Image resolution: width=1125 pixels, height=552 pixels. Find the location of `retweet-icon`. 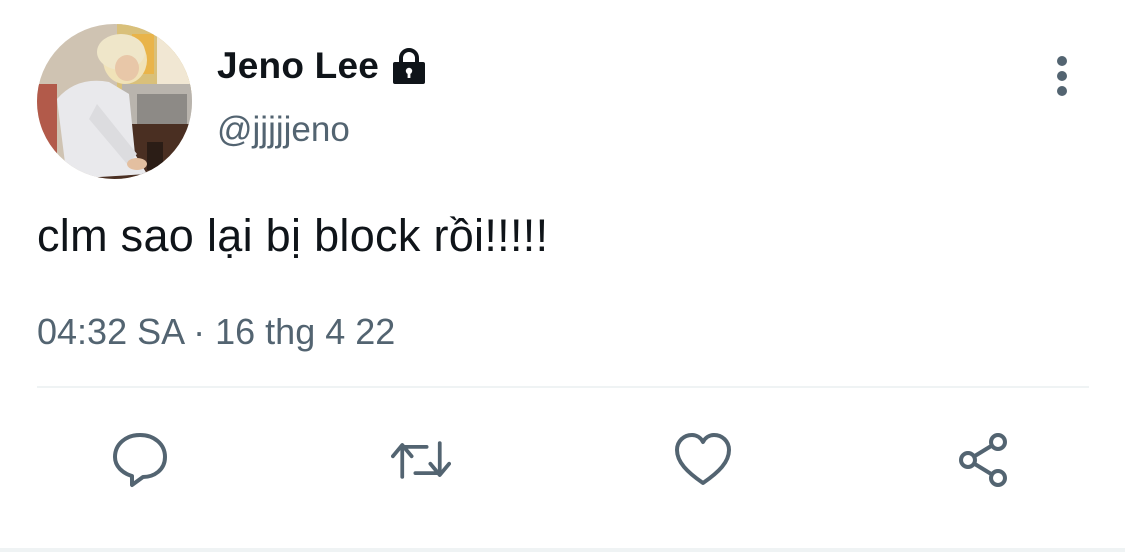

retweet-icon is located at coordinates (421, 460).